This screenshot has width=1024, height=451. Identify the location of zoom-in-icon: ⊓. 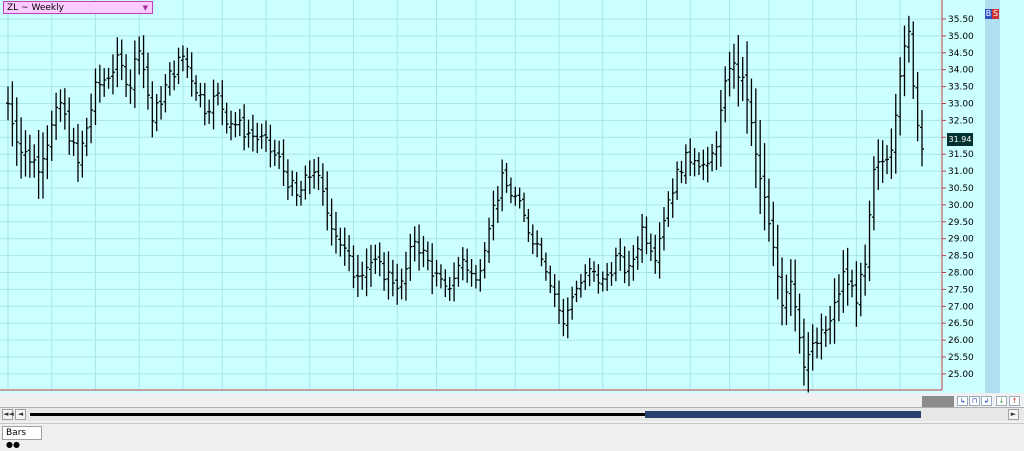
(974, 401).